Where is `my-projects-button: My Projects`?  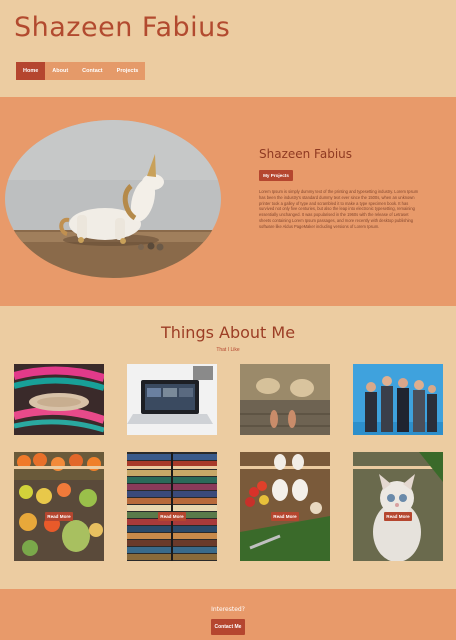 my-projects-button: My Projects is located at coordinates (276, 175).